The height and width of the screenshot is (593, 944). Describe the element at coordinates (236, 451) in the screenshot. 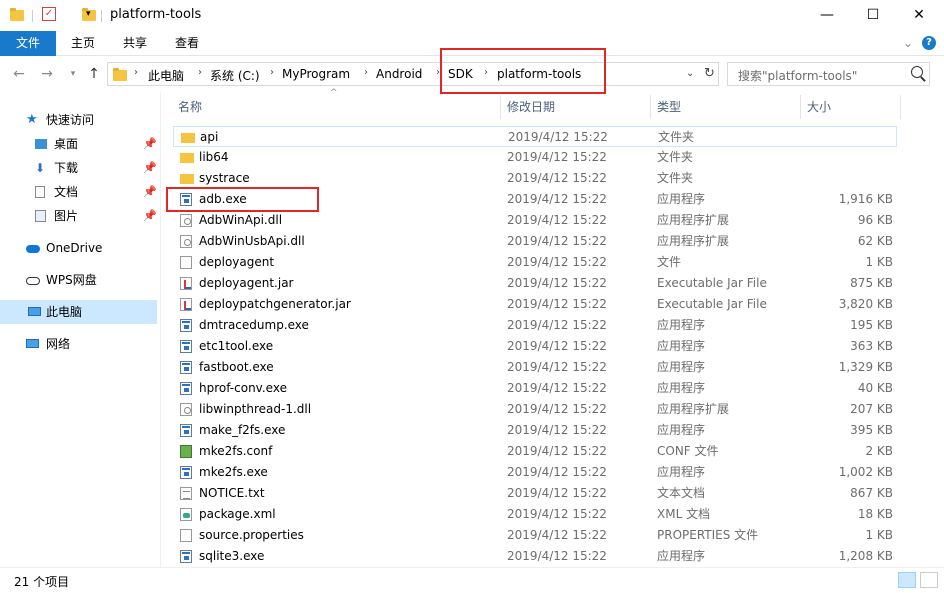

I see `file-name: mke2fs.conf` at that location.